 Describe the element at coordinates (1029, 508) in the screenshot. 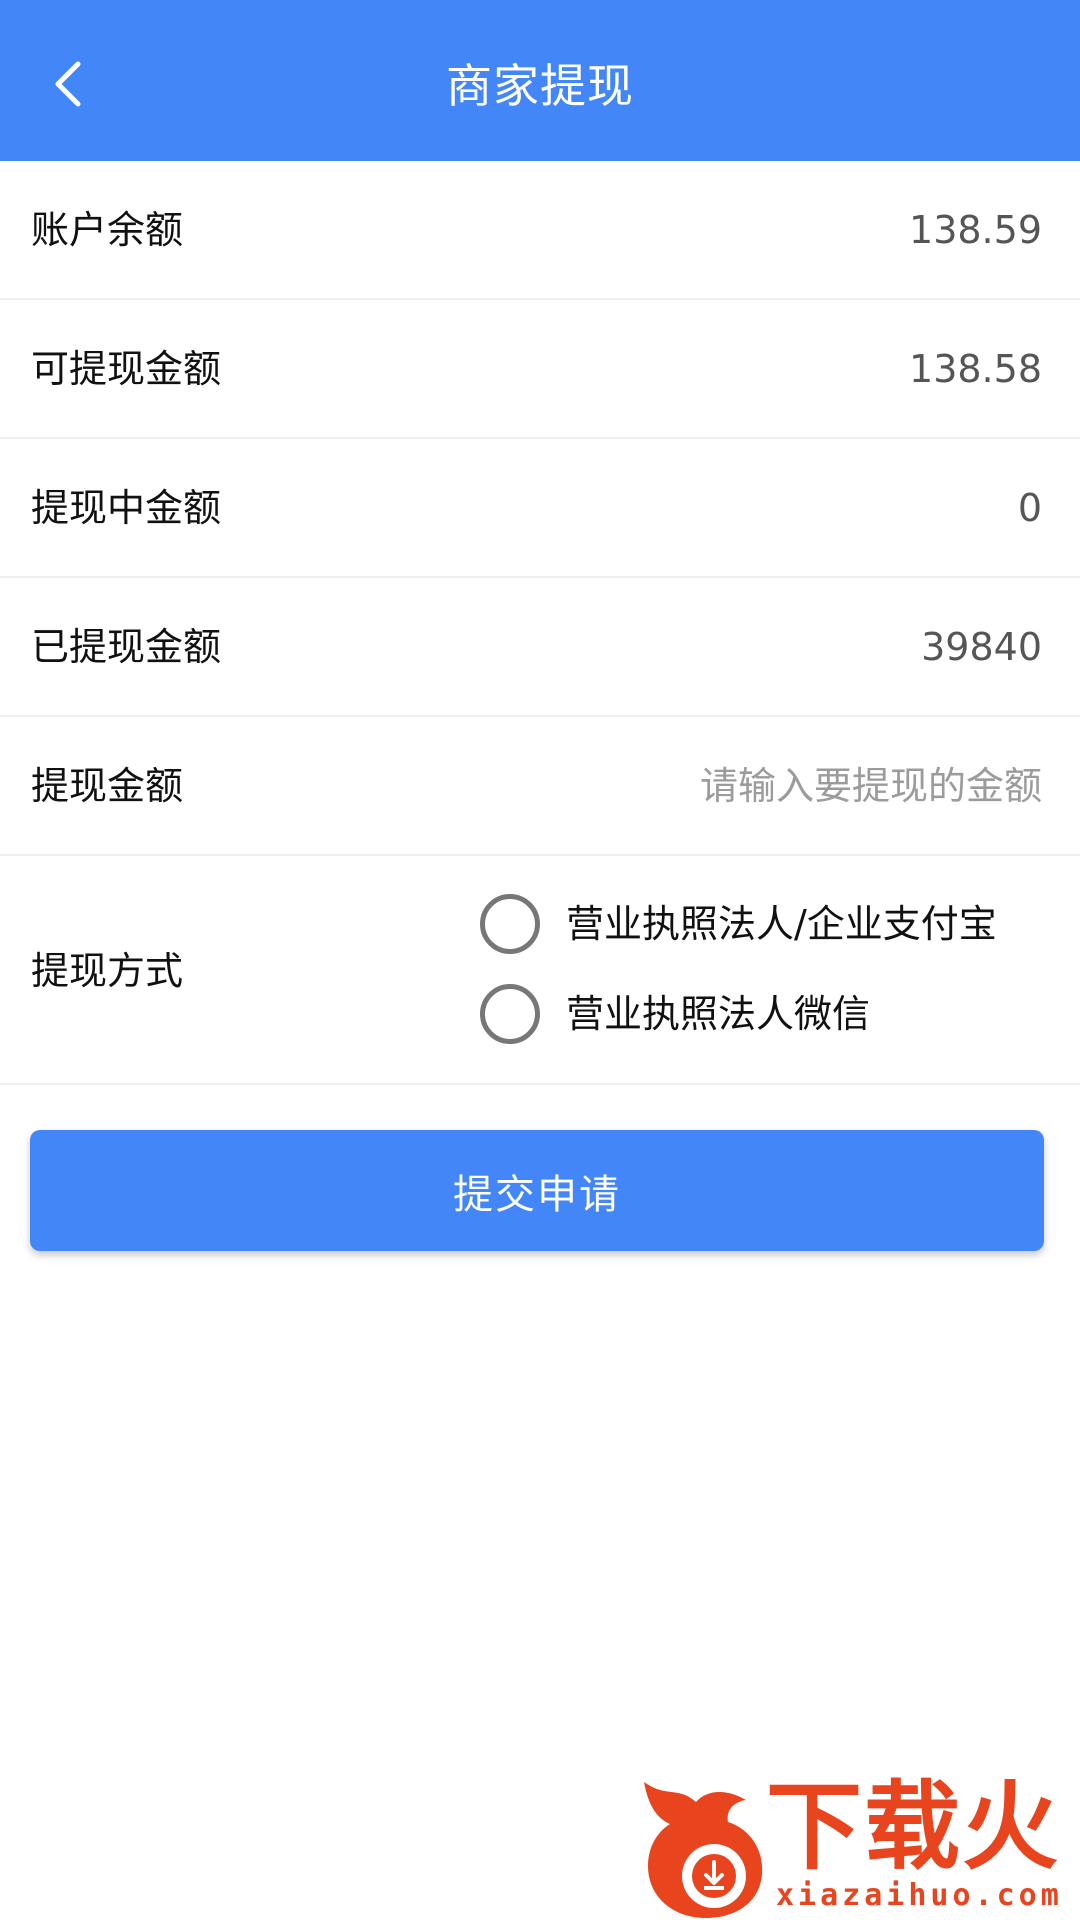

I see `withdrawing-value: 0` at that location.